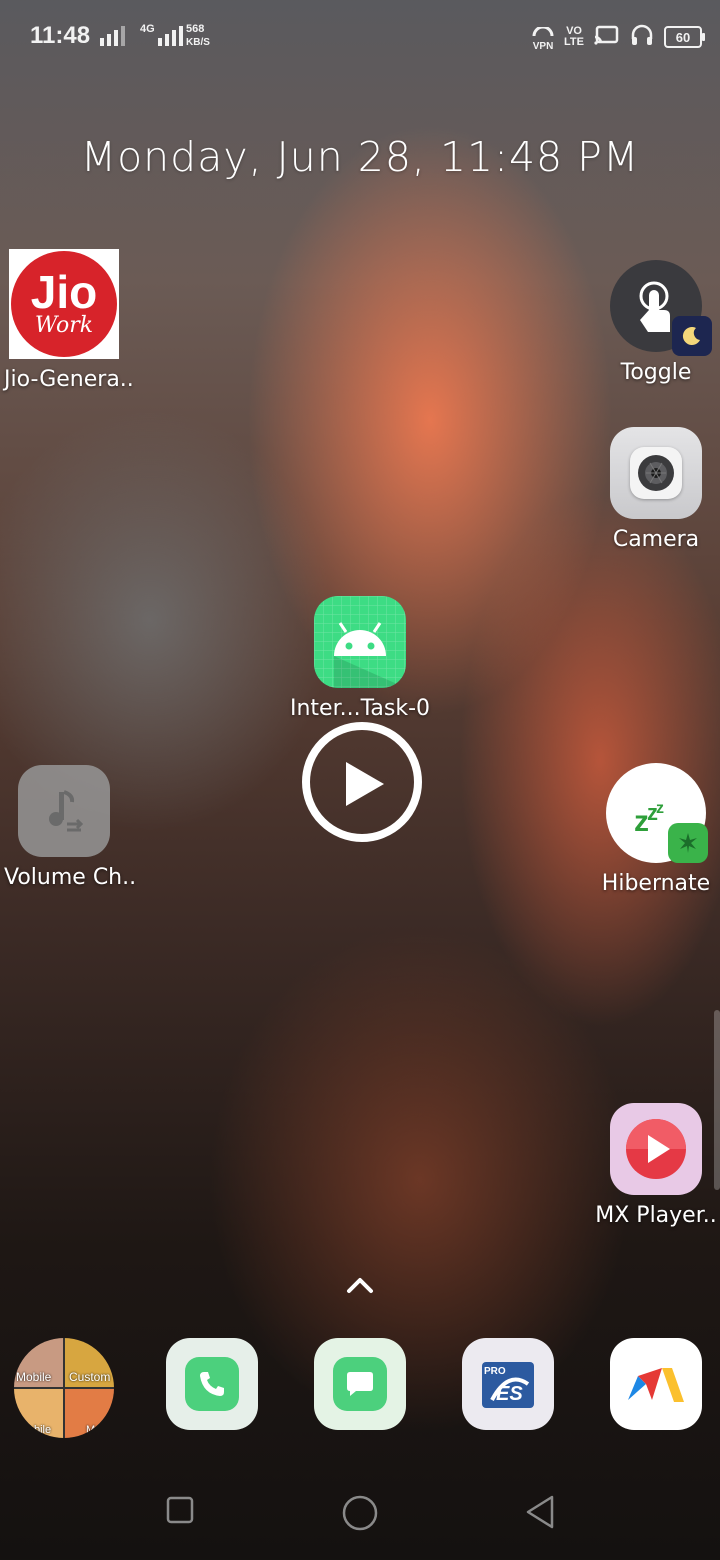  I want to click on app-label: Camera, so click(656, 539).